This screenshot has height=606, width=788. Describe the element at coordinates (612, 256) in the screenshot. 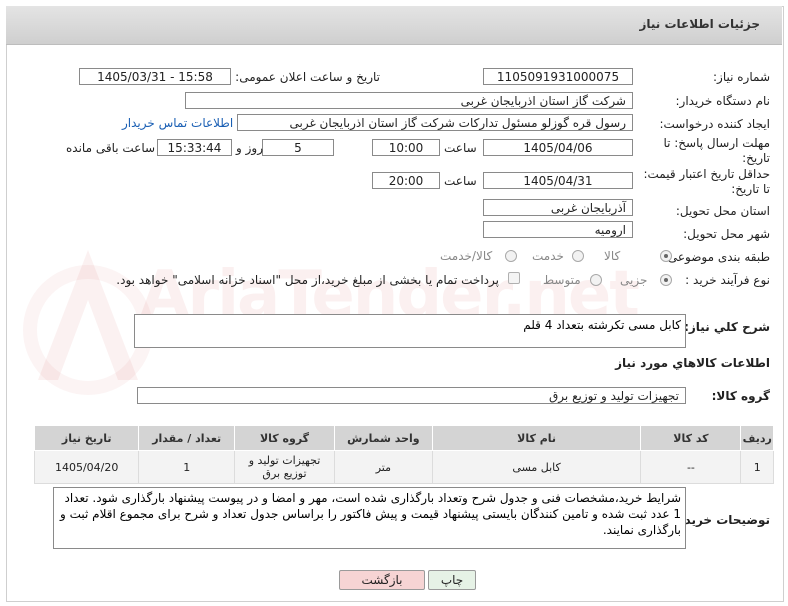

I see `category-option-goods: کالا` at that location.